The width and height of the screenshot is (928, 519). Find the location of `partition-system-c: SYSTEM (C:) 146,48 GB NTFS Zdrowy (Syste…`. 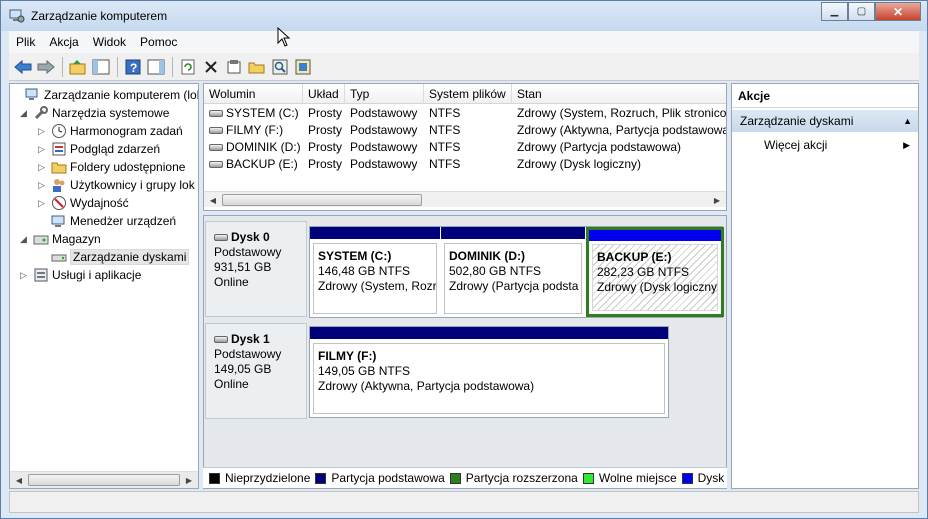

partition-system-c: SYSTEM (C:) 146,48 GB NTFS Zdrowy (Syste… is located at coordinates (375, 272).